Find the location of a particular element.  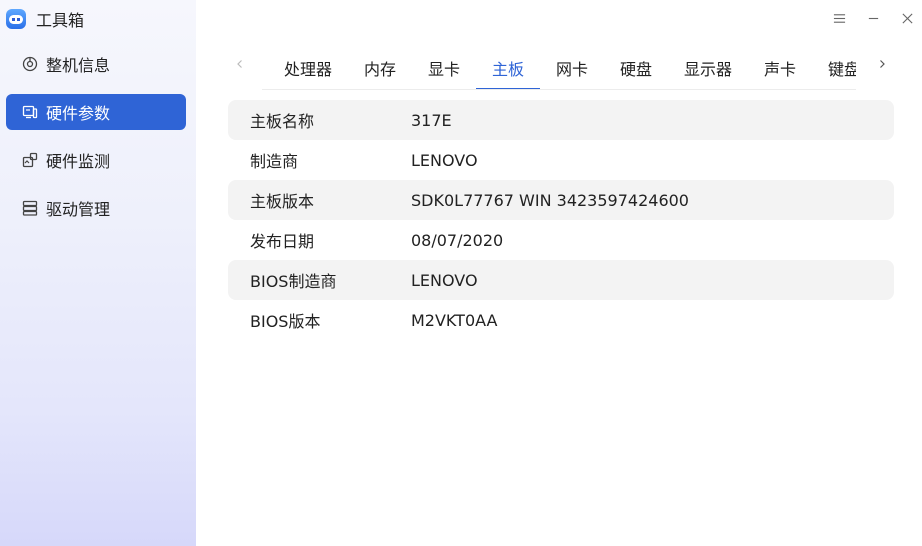

sidebar-item-label: 整机信息 is located at coordinates (78, 65).